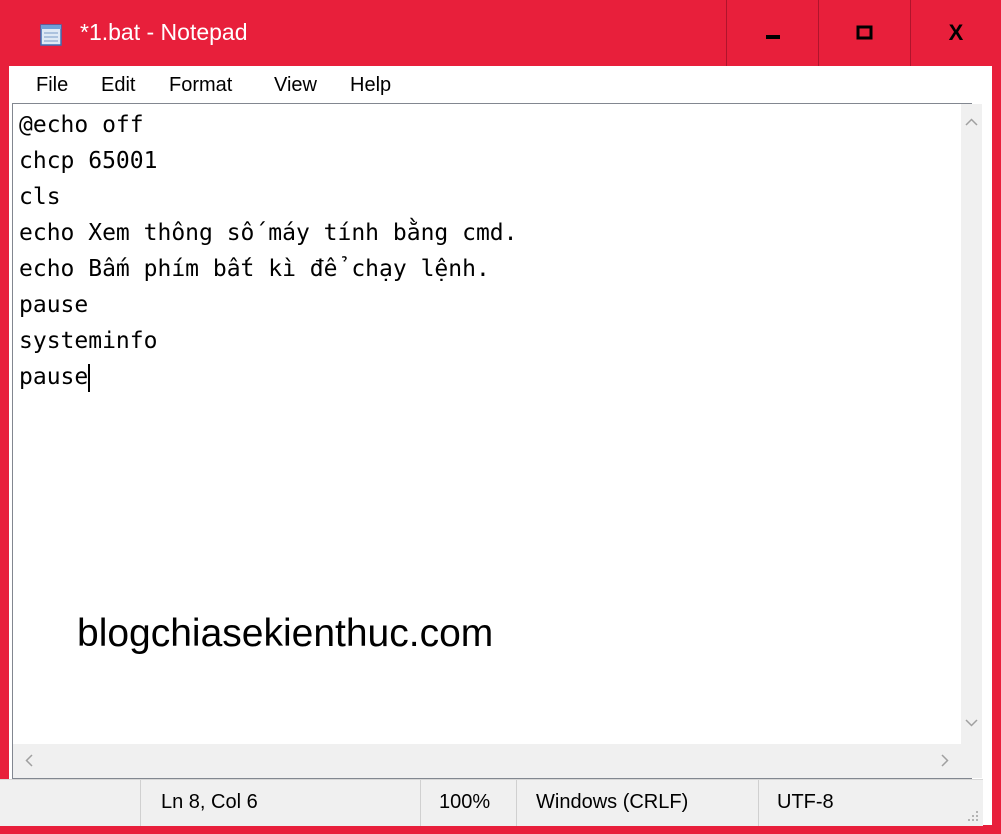 This screenshot has height=834, width=1001. I want to click on status-zoom-segment: 100%, so click(468, 803).